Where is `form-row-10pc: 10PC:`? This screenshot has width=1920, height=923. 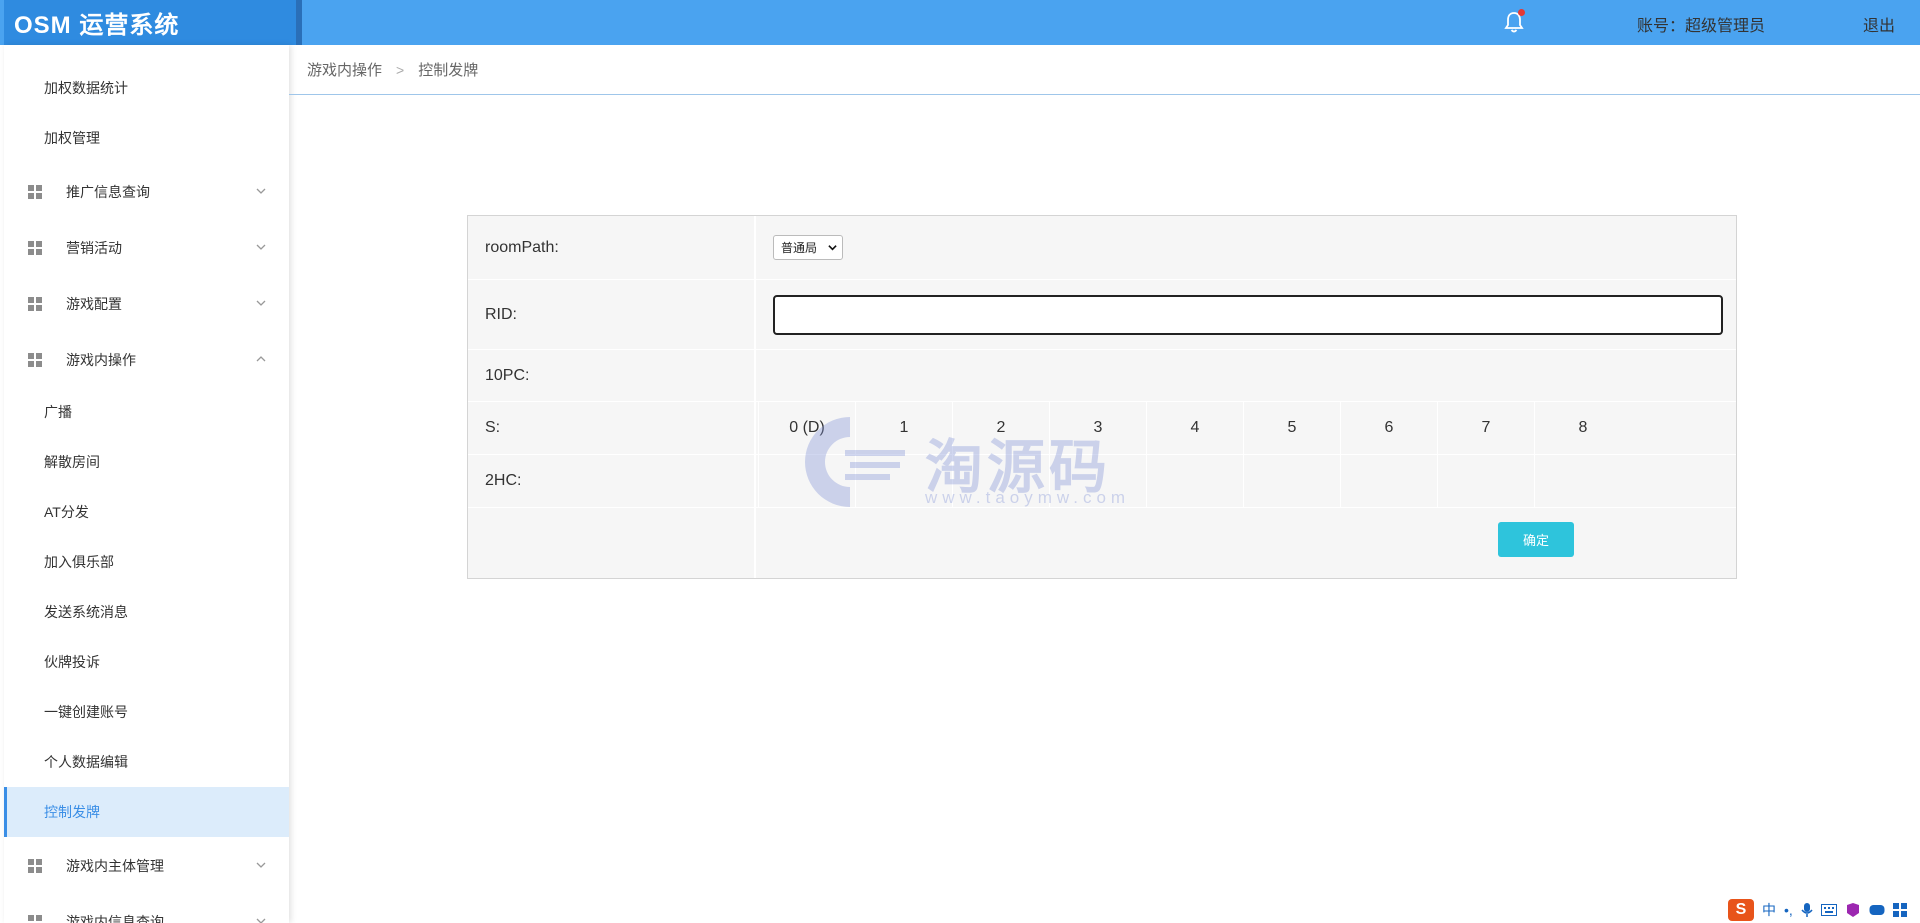 form-row-10pc: 10PC: is located at coordinates (1102, 376).